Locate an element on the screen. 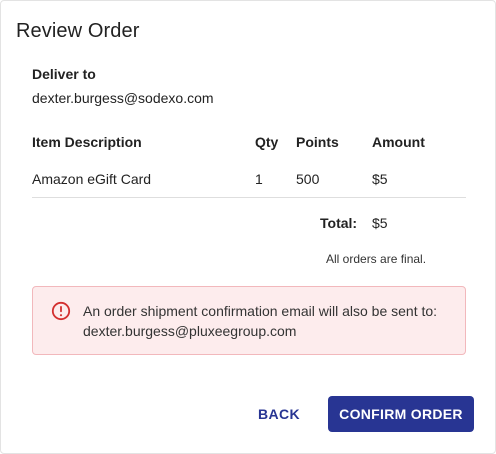 This screenshot has width=496, height=454. table-divider is located at coordinates (249, 197).